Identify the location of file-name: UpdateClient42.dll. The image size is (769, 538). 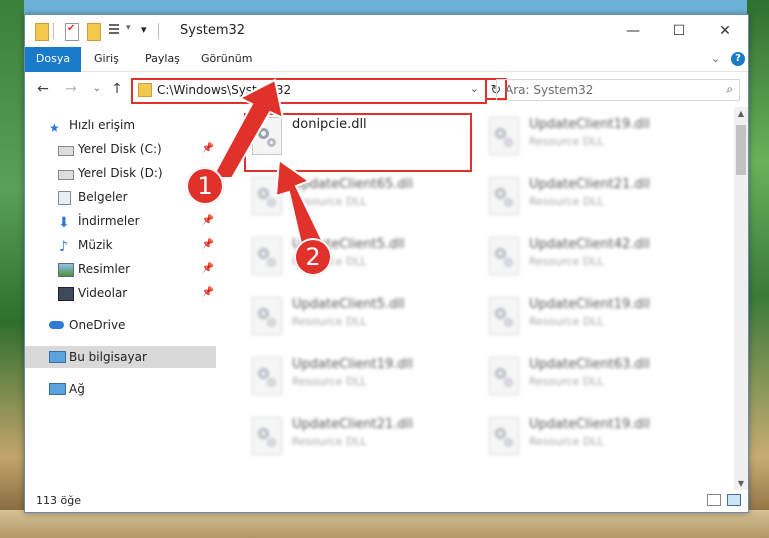
(589, 244).